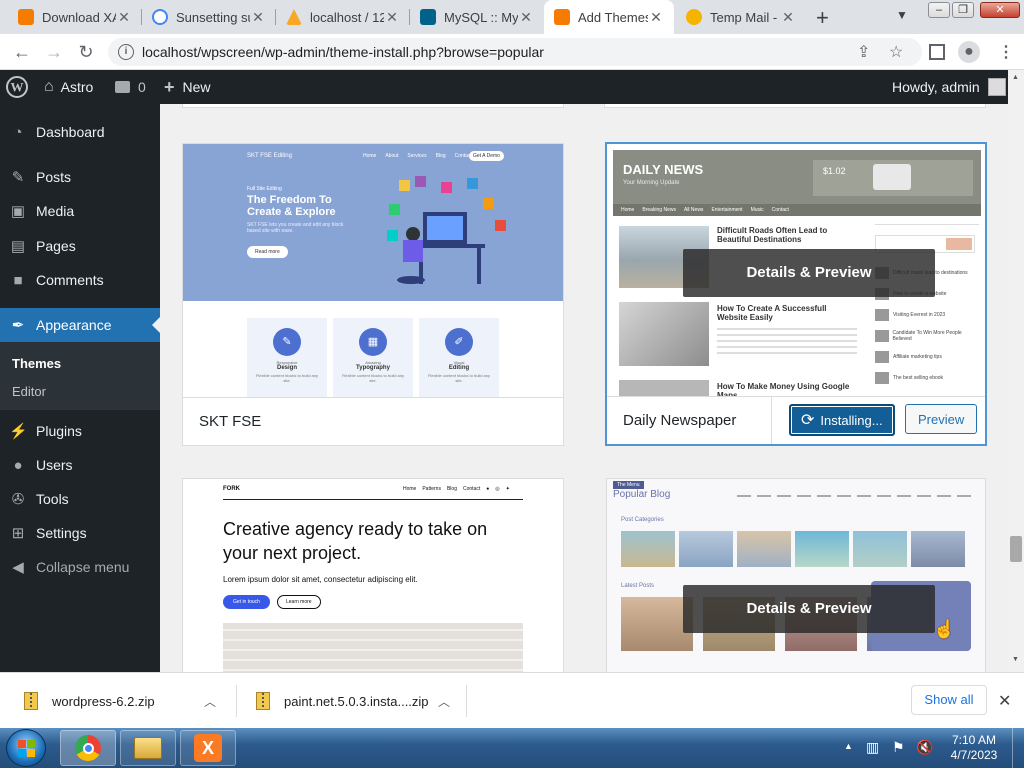 The height and width of the screenshot is (768, 1024). I want to click on instagram-icon: ◎, so click(497, 489).